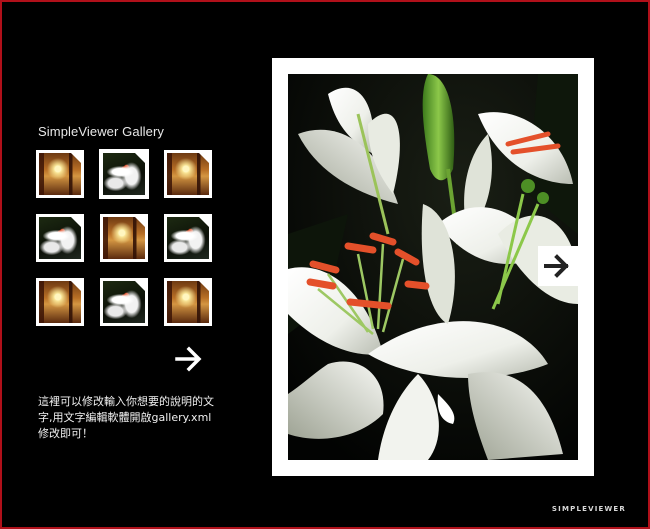 Image resolution: width=650 pixels, height=529 pixels. I want to click on next-image-button, so click(558, 266).